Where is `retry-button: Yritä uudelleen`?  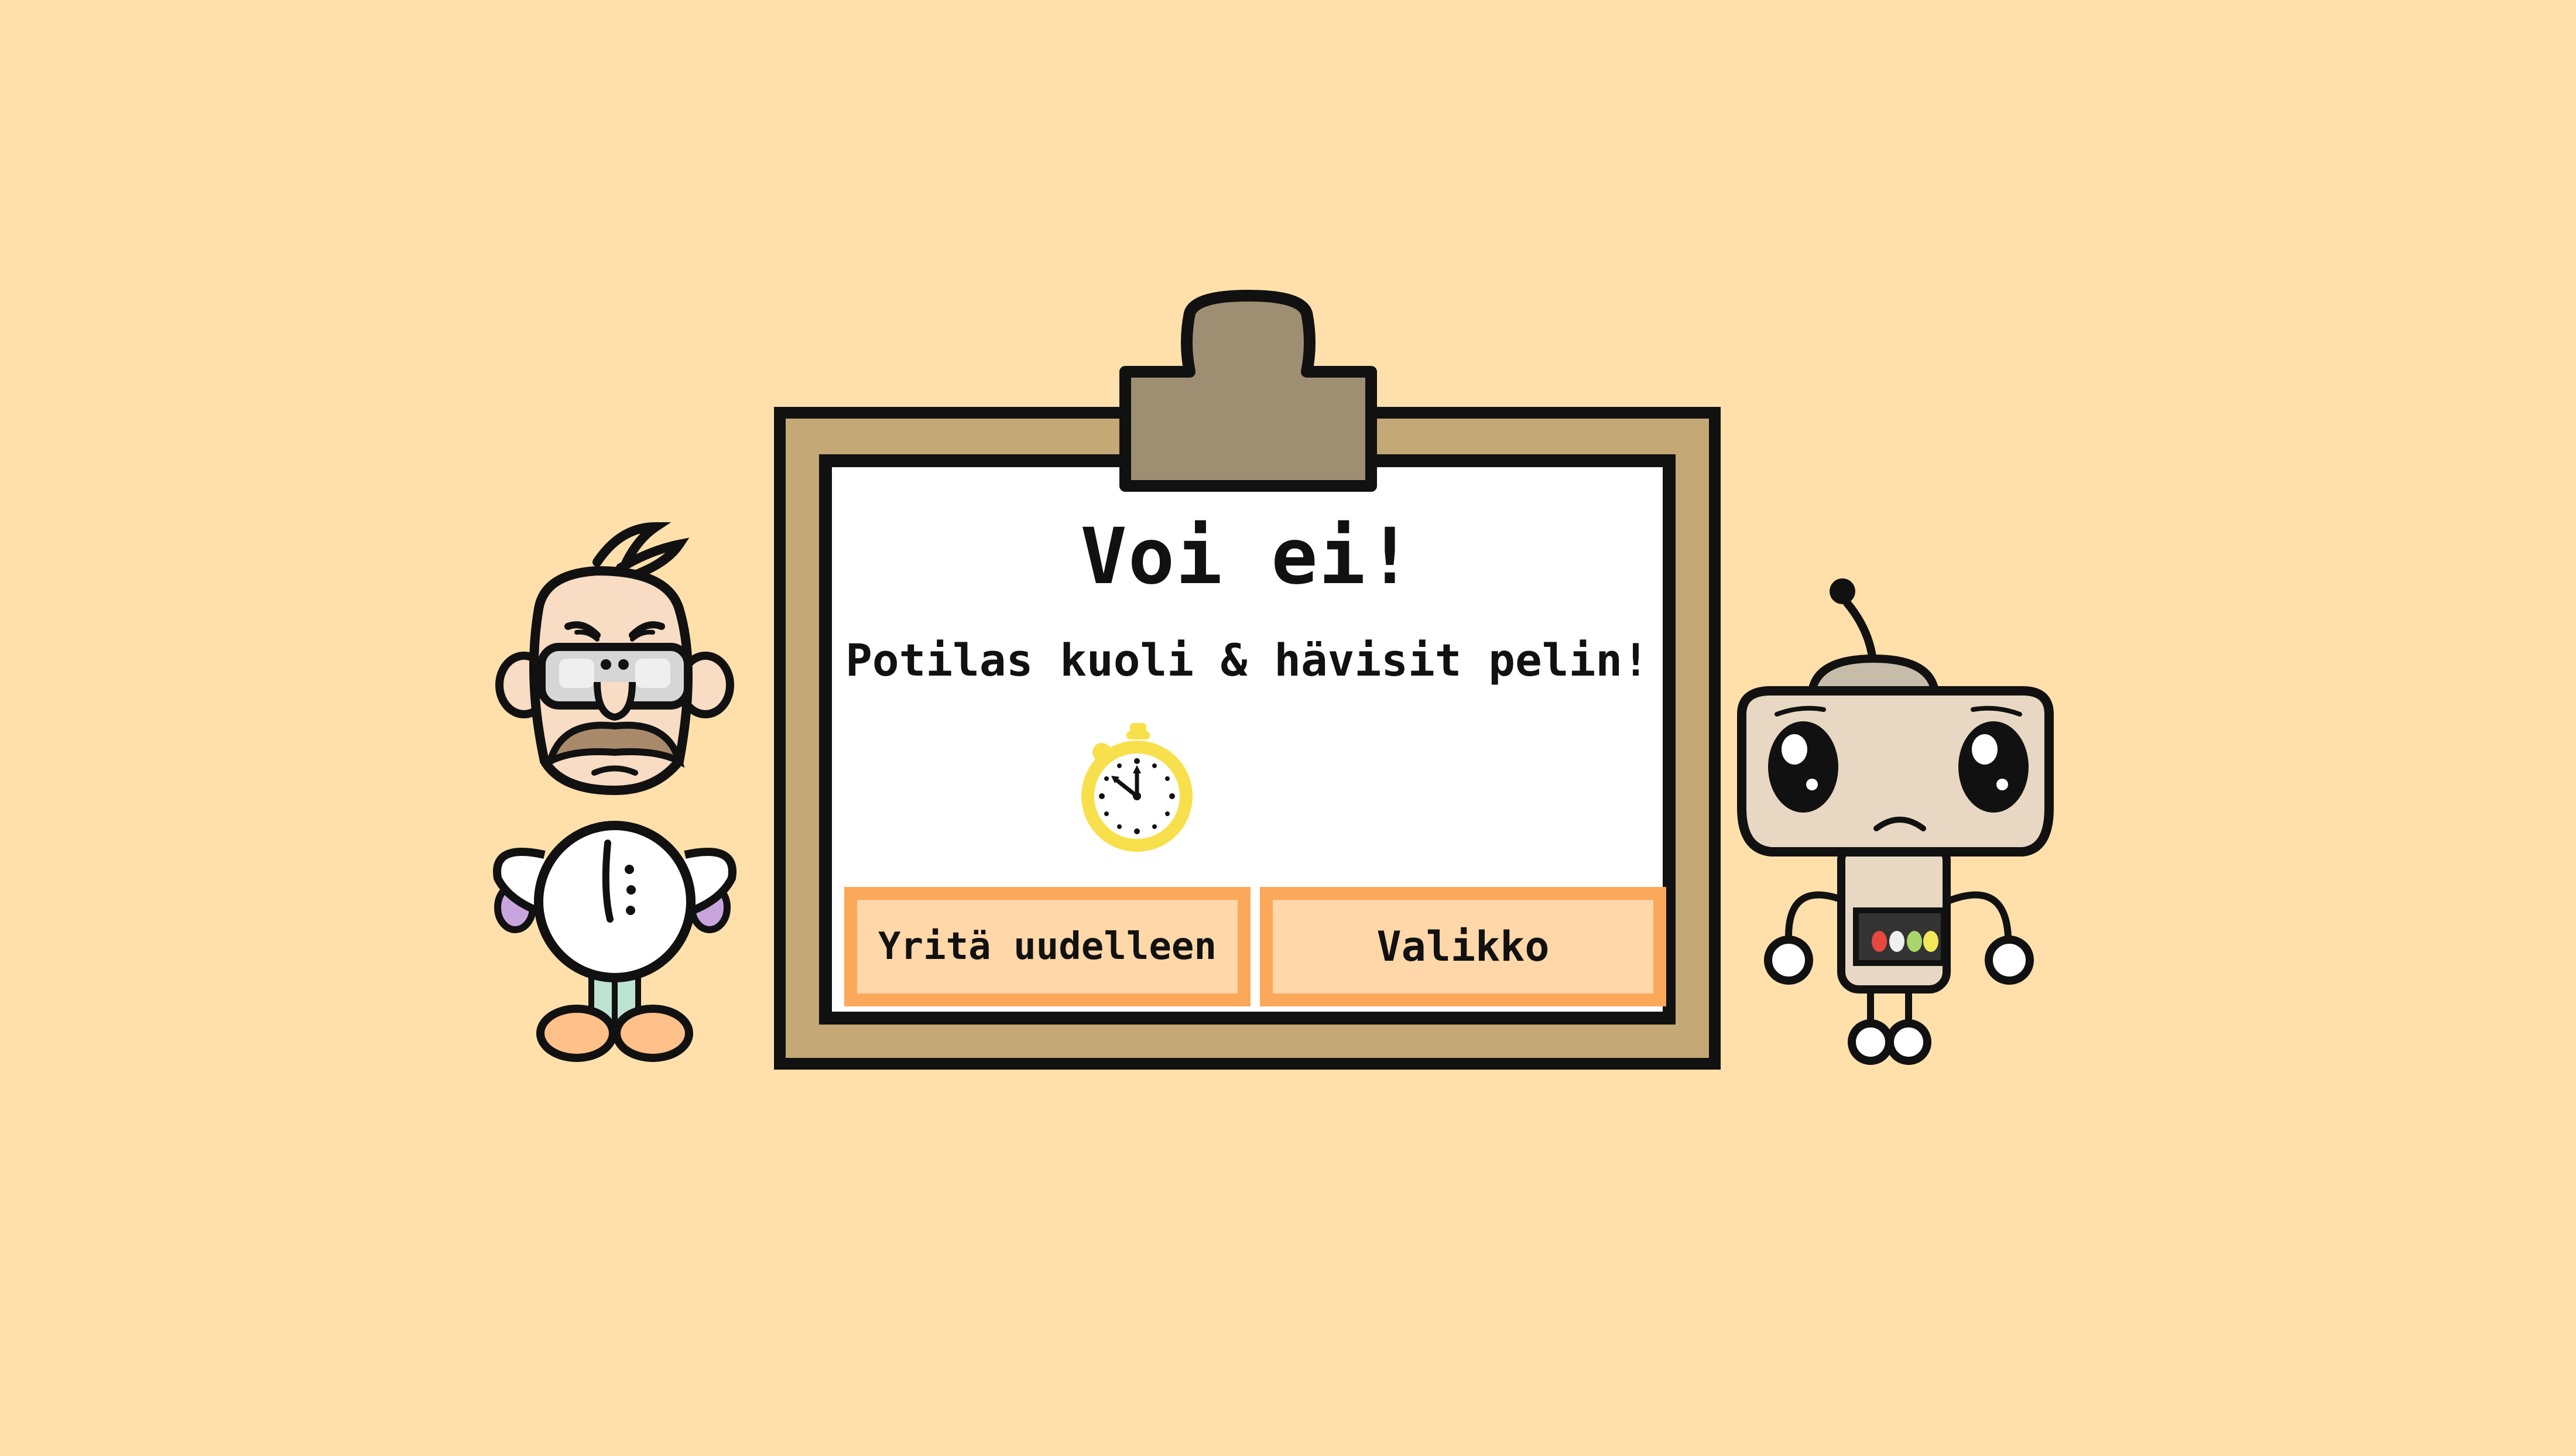 retry-button: Yritä uudelleen is located at coordinates (1047, 946).